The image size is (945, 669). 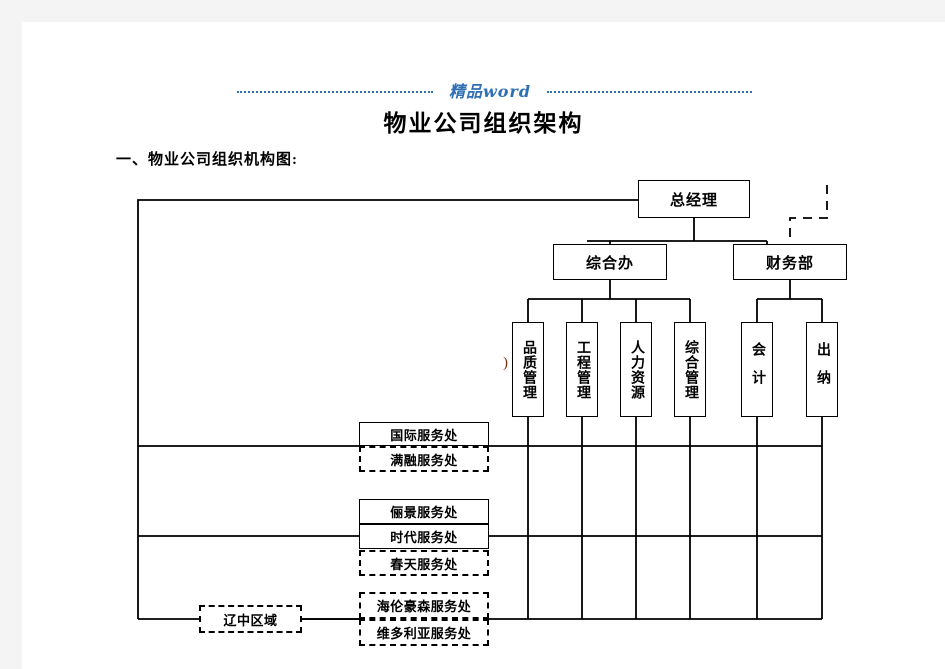 I want to click on node-shidai-service-office: 时代服务处, so click(x=424, y=536).